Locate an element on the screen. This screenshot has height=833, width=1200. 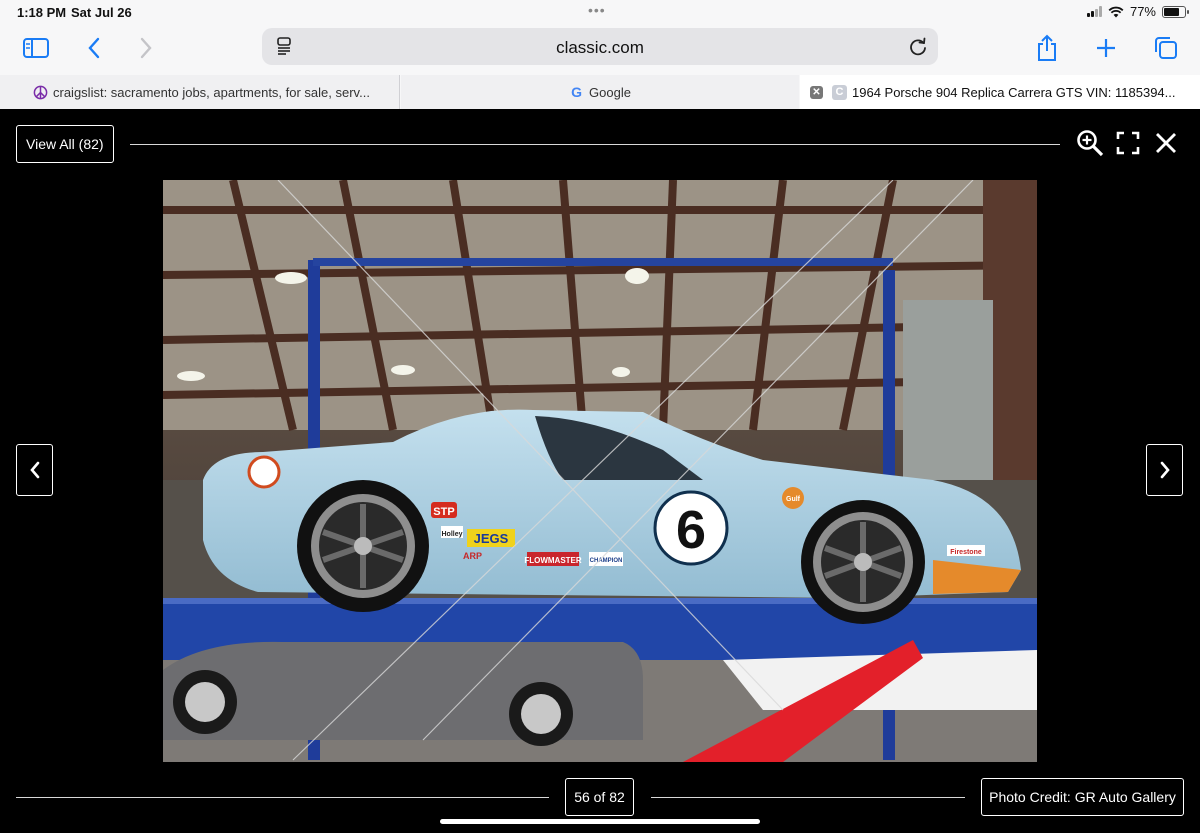
status-date: Sat Jul 26 is located at coordinates (101, 12).